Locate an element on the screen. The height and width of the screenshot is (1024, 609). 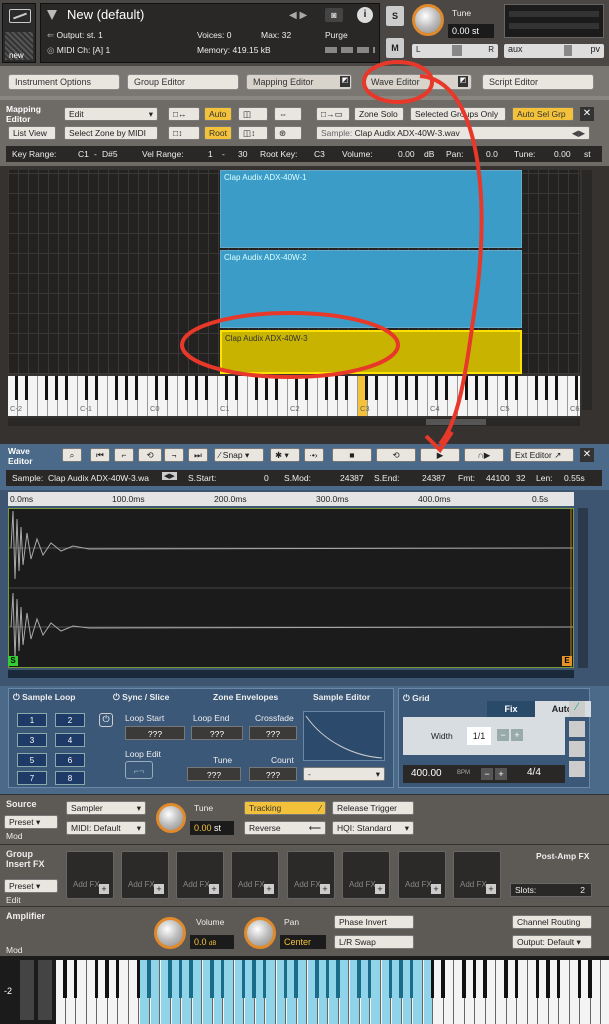
loop-slot-7: 7 is located at coordinates (32, 778).